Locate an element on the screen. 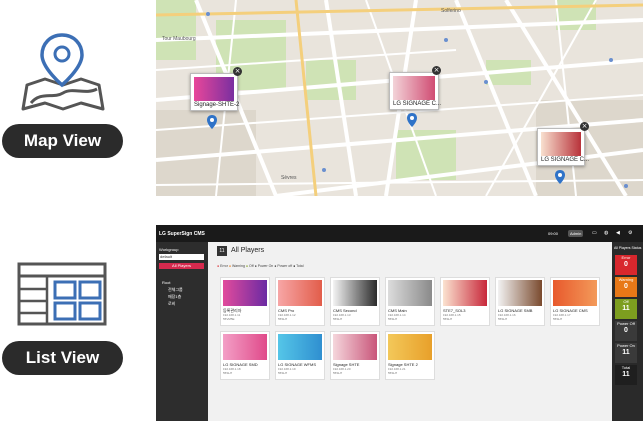  map-popup: Signage-SHTE-2 is located at coordinates (215, 92).